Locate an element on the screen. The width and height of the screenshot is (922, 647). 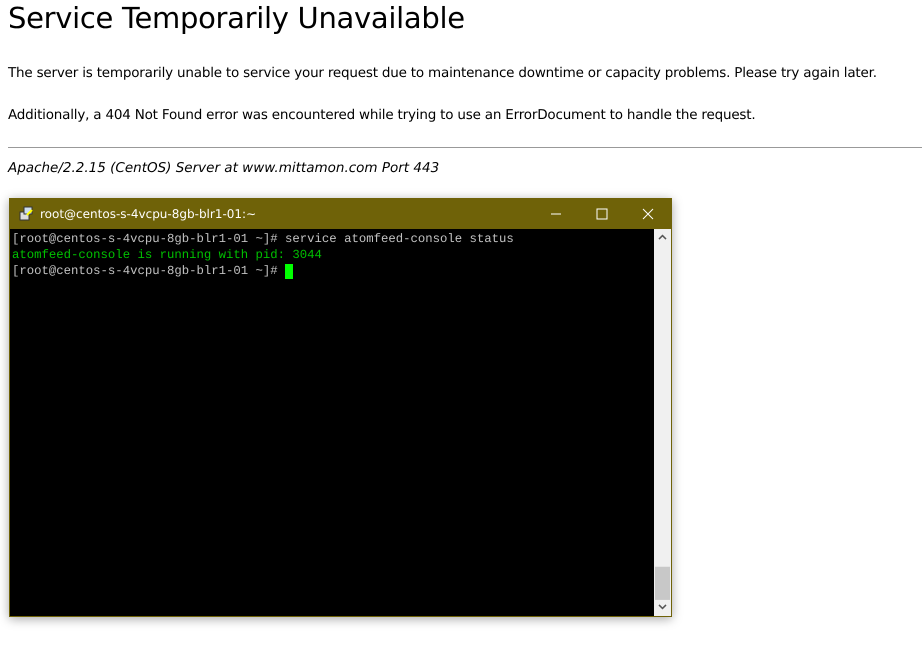
server-signature: Apache/2.2.15 (CentOS) Server at www.mittamon.com Port 443 is located at coordinates (224, 168).